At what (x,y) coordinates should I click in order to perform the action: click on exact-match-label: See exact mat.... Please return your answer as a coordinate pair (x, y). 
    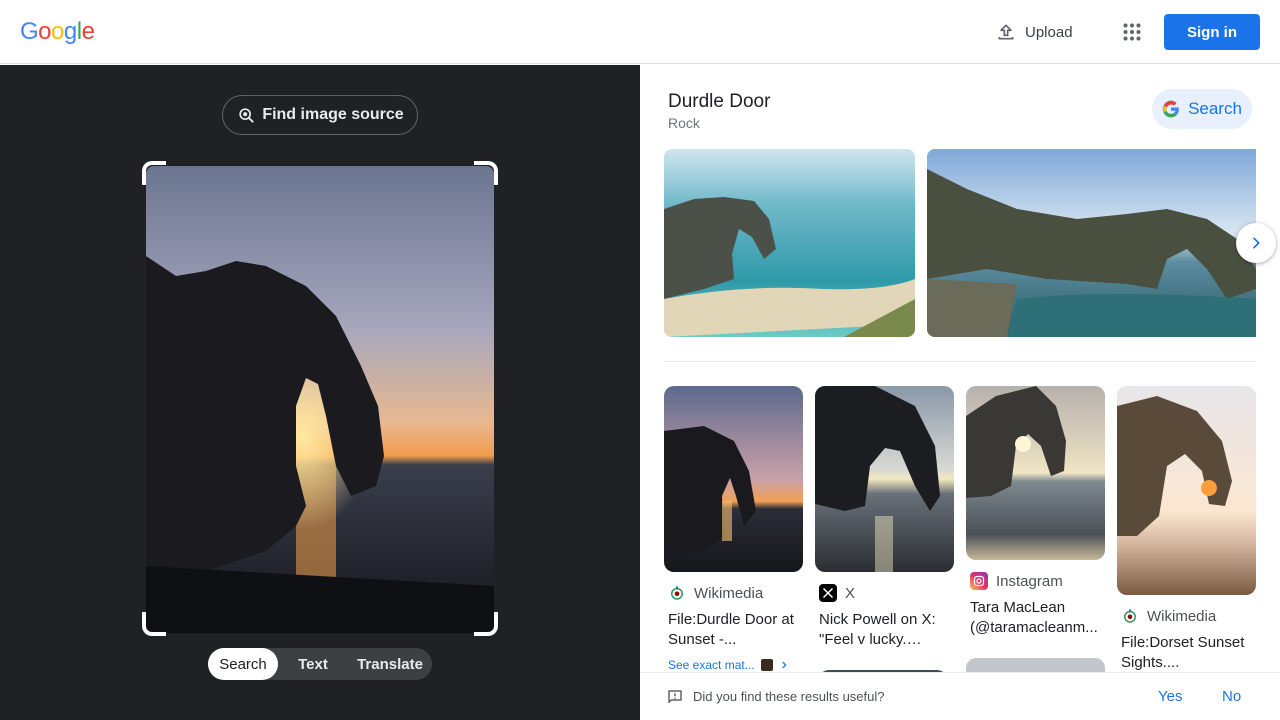
    Looking at the image, I should click on (711, 665).